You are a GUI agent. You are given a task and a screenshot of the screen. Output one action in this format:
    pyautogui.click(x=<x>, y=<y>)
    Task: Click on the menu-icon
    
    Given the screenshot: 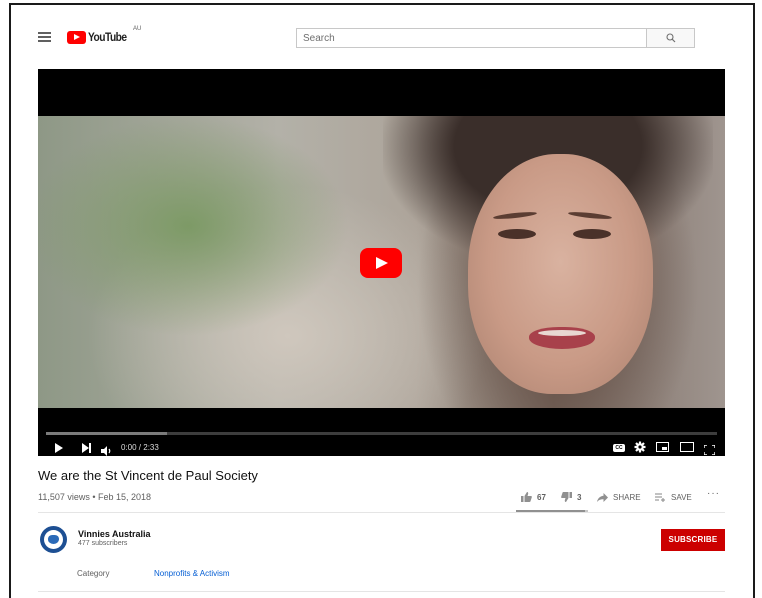 What is the action you would take?
    pyautogui.click(x=44, y=37)
    